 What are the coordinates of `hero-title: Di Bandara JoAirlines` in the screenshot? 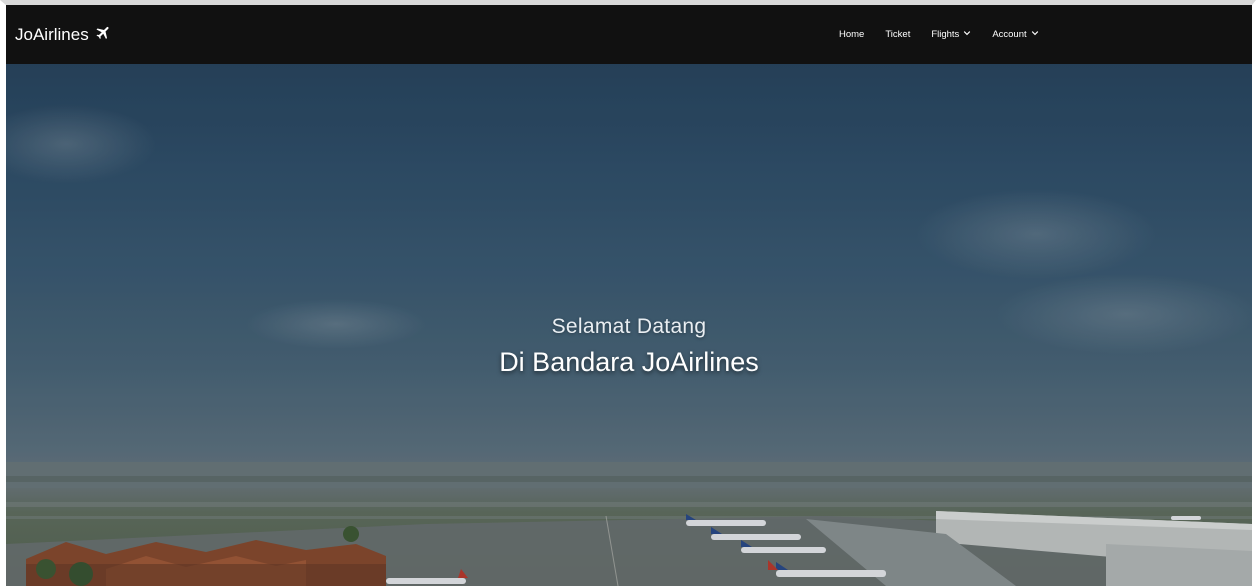 It's located at (629, 362).